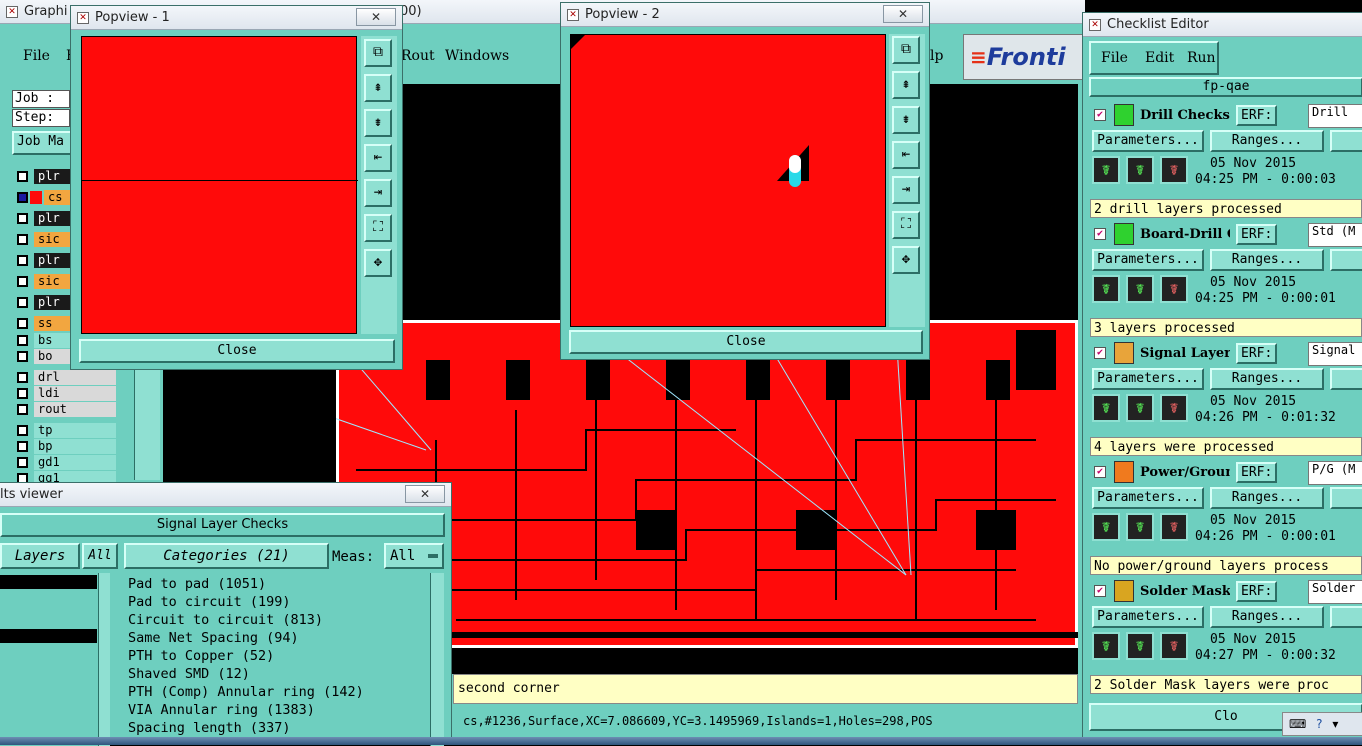  I want to click on menu-file: File, so click(36, 56).